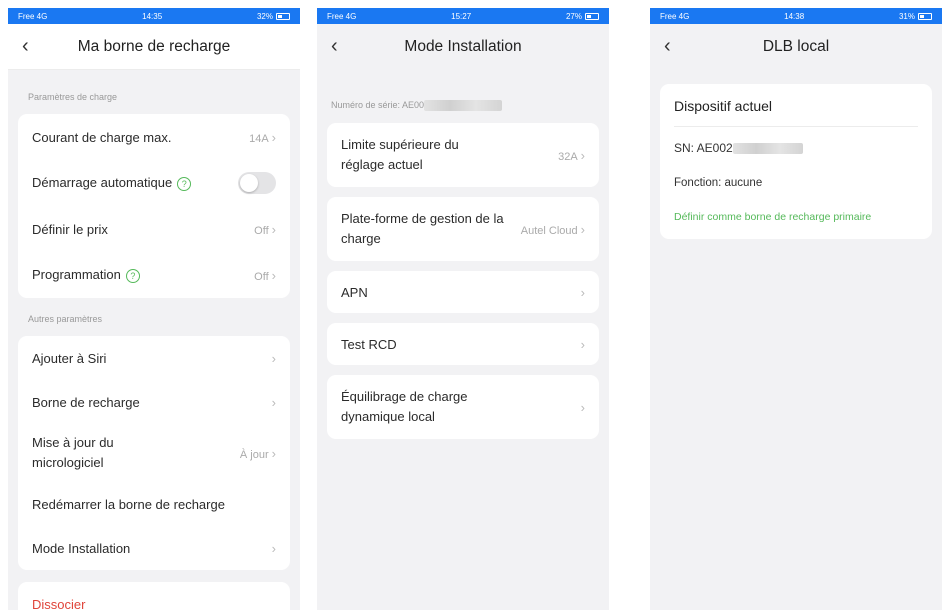  What do you see at coordinates (70, 229) in the screenshot?
I see `row-label: Définir le prix` at bounding box center [70, 229].